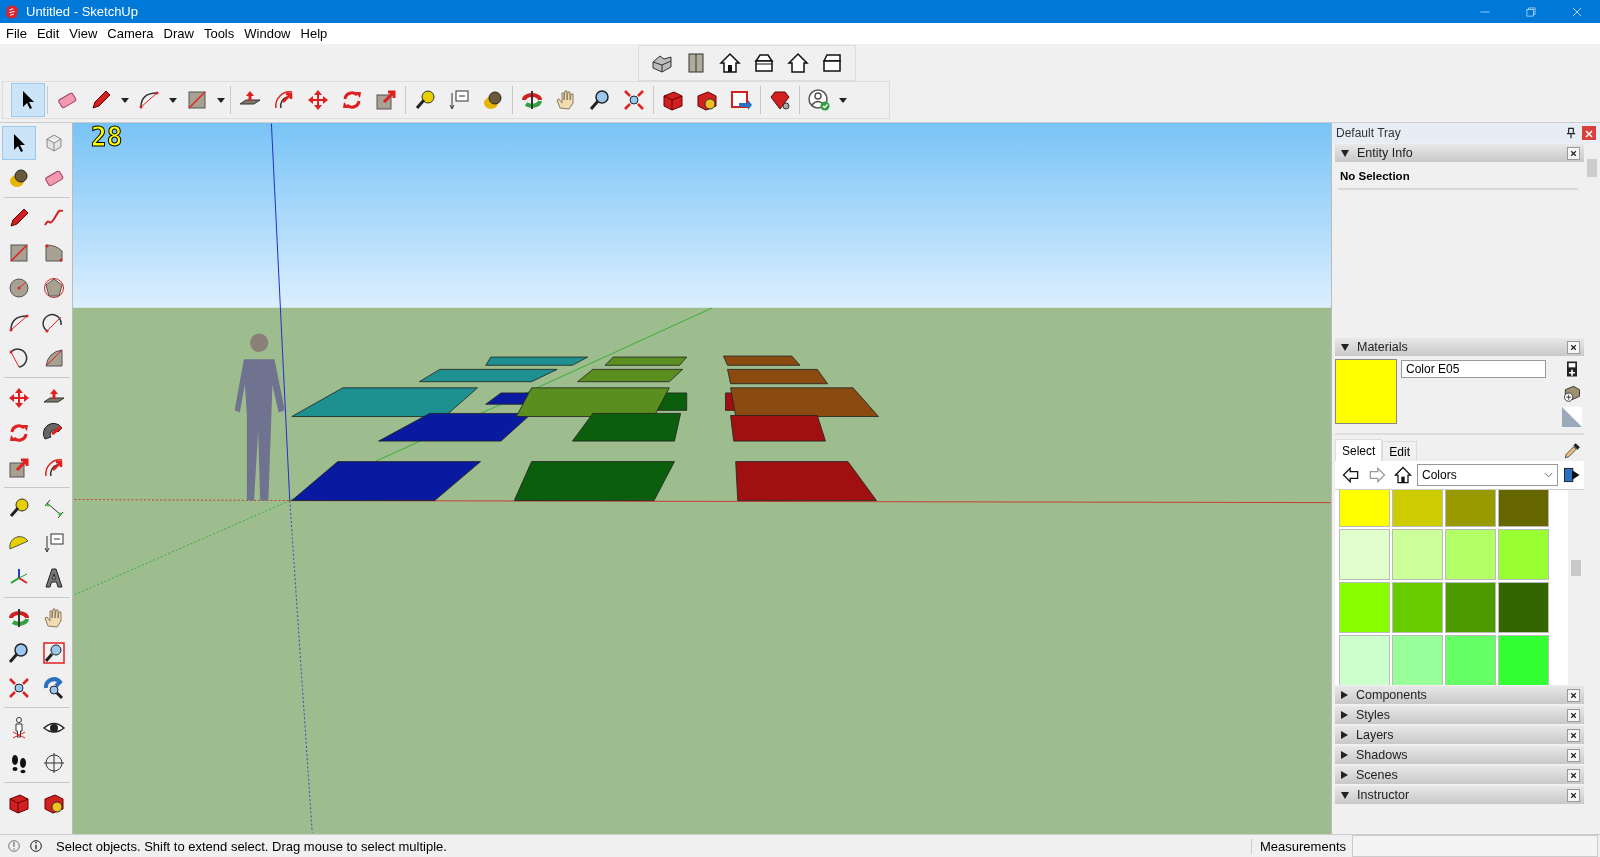 The width and height of the screenshot is (1600, 857). Describe the element at coordinates (1572, 475) in the screenshot. I see `details-arrow-icon` at that location.